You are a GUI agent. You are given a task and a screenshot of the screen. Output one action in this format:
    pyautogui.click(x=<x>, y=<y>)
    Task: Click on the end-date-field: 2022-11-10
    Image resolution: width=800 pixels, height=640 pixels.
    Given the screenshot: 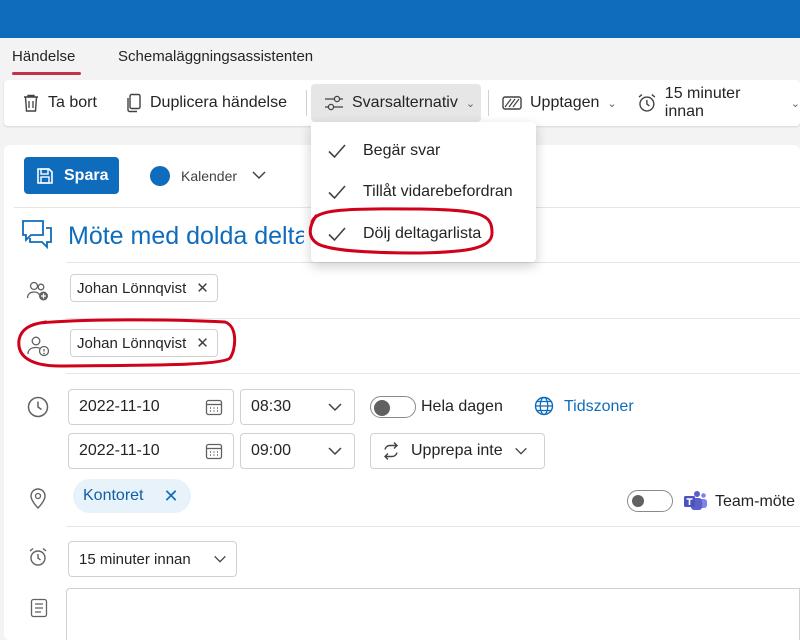 What is the action you would take?
    pyautogui.click(x=151, y=451)
    